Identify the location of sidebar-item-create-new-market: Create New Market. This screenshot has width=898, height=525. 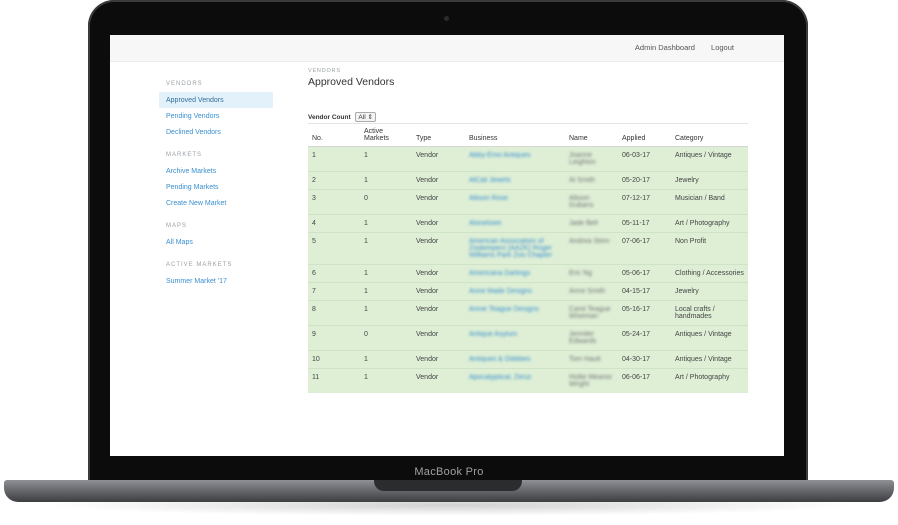
(216, 203).